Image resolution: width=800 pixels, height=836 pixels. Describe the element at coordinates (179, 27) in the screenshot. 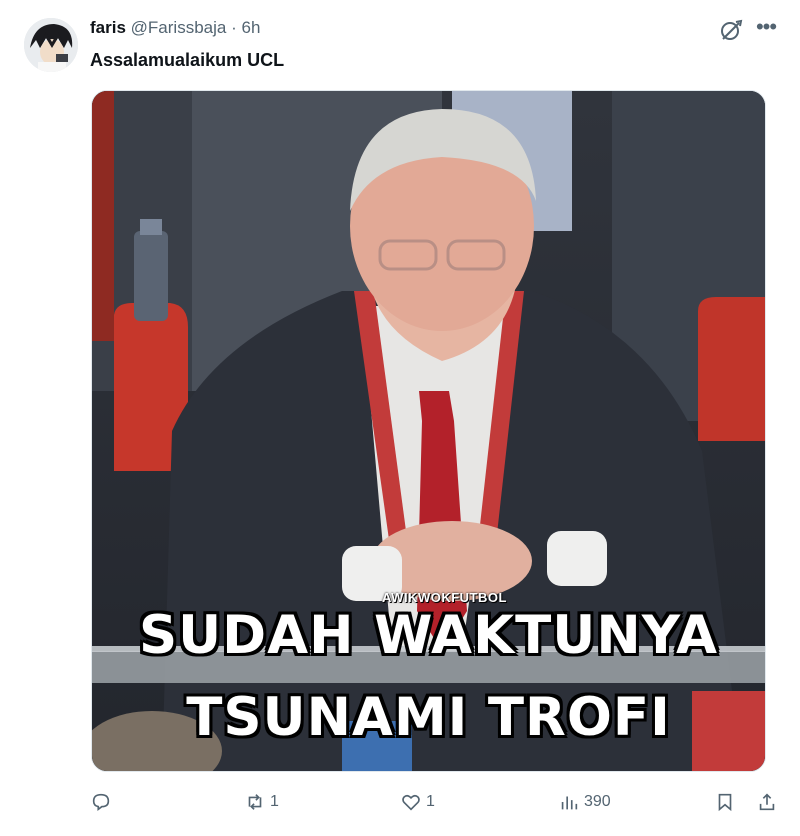

I see `author-handle: @Farissbaja` at that location.